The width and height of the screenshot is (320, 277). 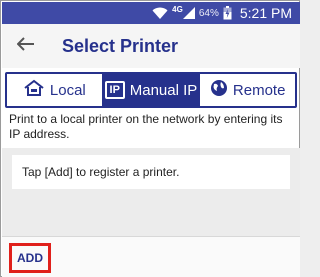 I want to click on wifi-icon, so click(x=160, y=13).